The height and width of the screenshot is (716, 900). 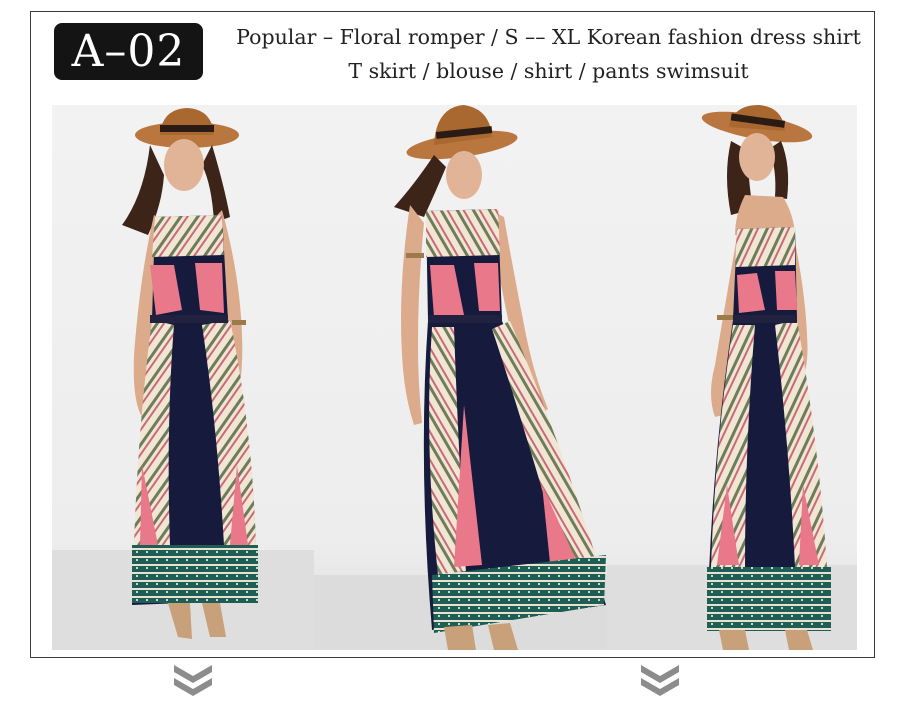 I want to click on product-code-badge: A–02, so click(x=128, y=51).